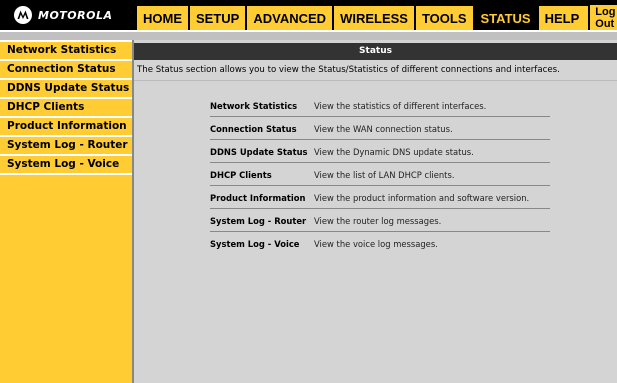  I want to click on logout-button: Log Out, so click(602, 18).